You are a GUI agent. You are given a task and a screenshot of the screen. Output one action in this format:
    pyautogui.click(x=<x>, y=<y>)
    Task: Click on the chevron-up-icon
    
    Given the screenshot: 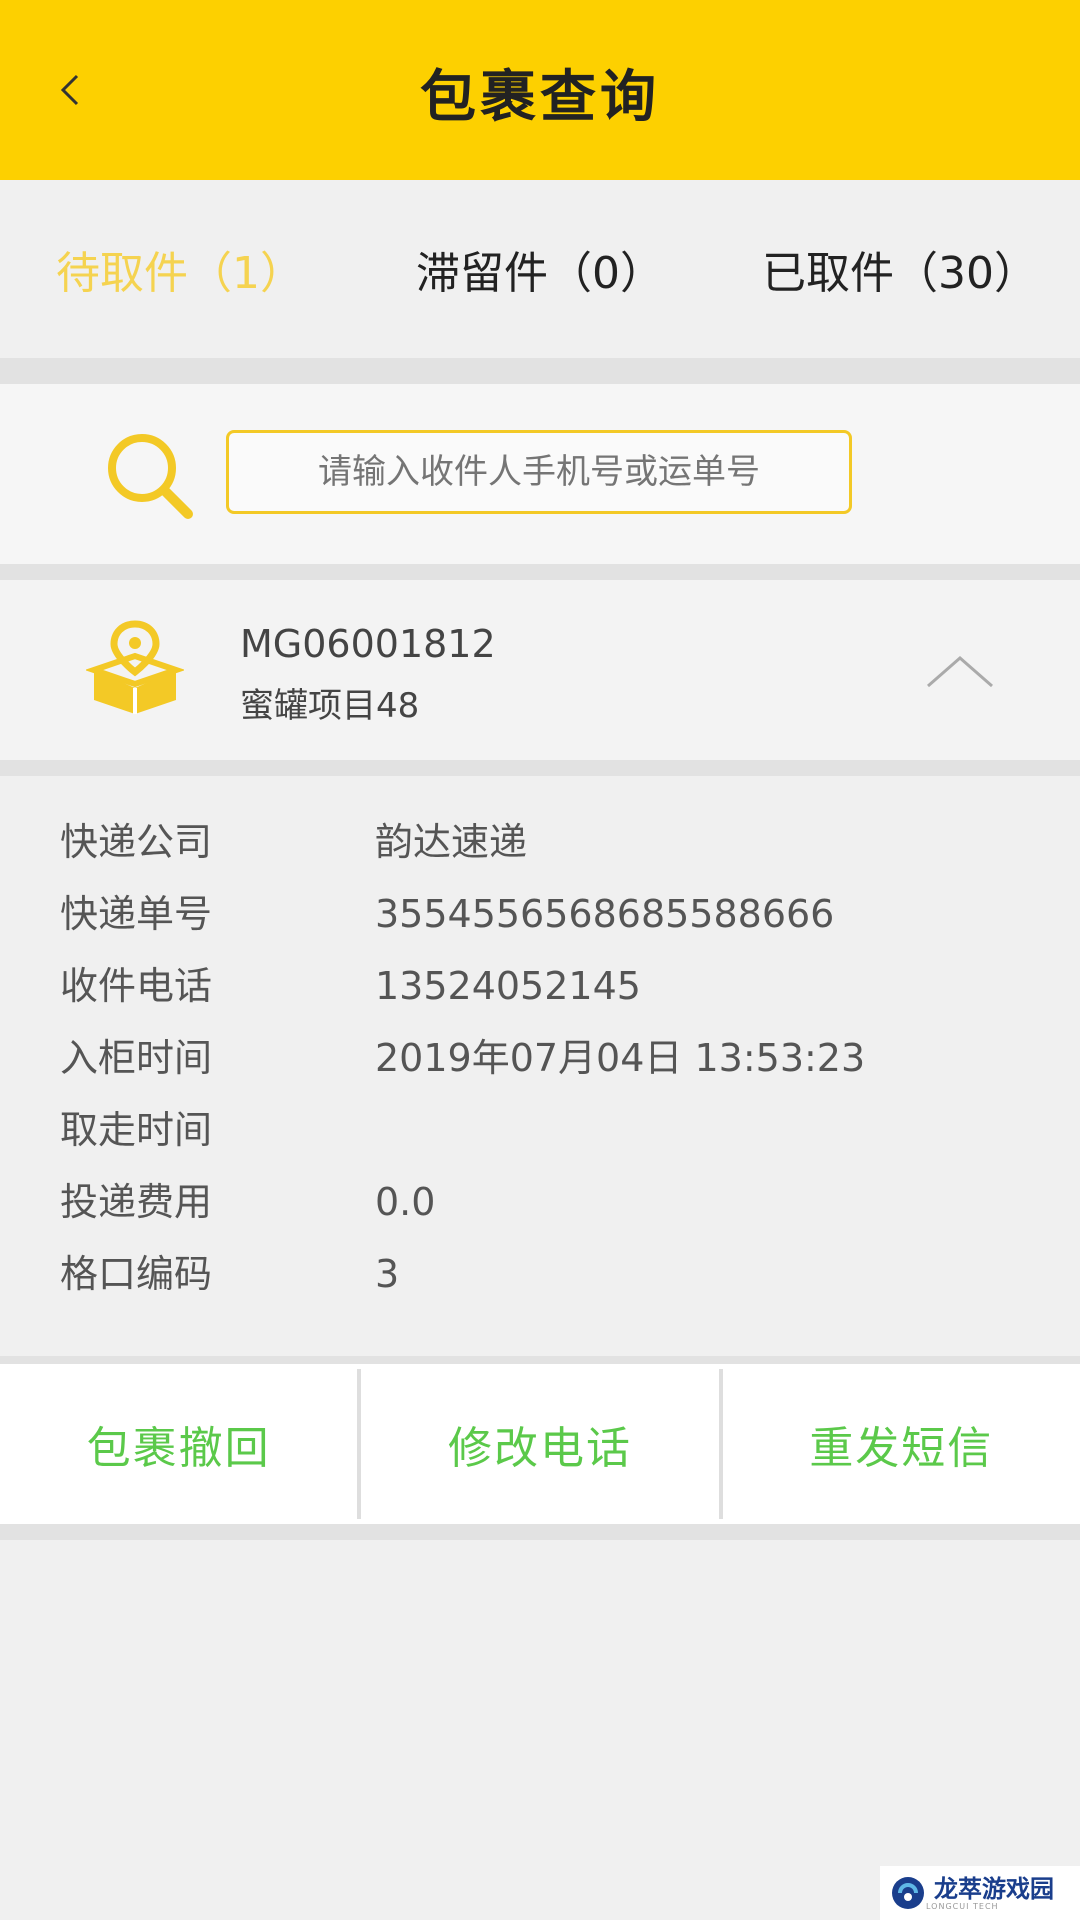 What is the action you would take?
    pyautogui.click(x=960, y=670)
    